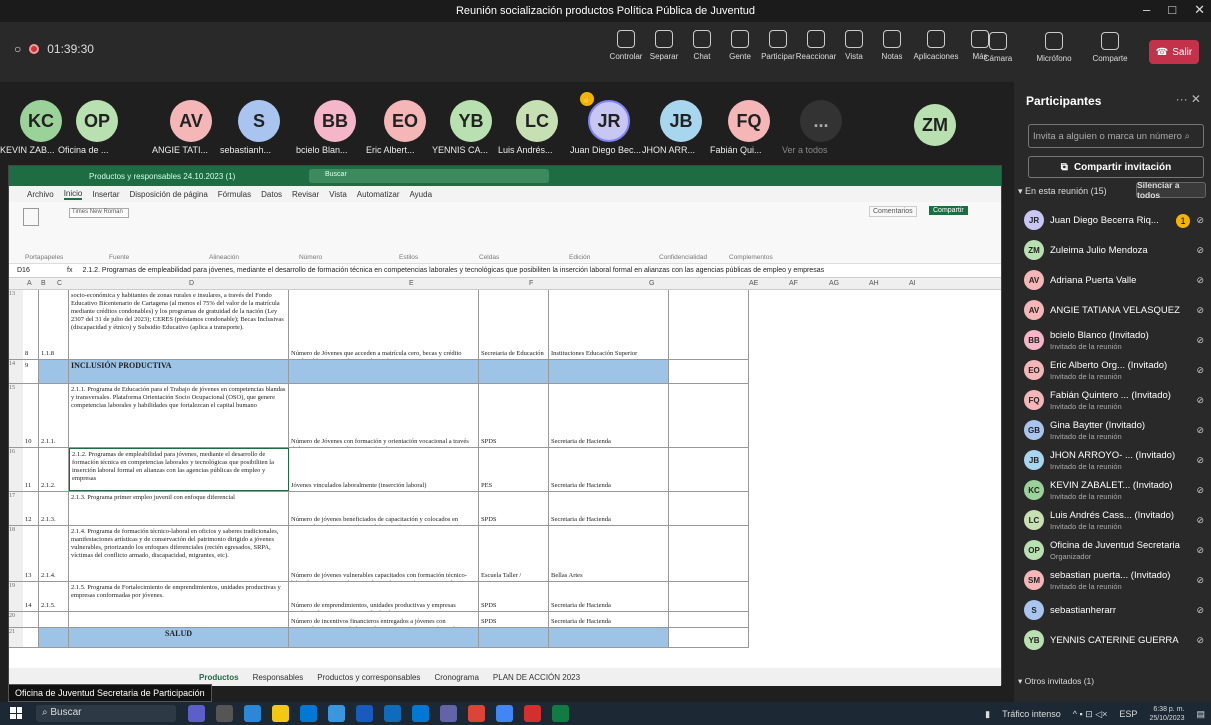 The width and height of the screenshot is (1211, 725). What do you see at coordinates (16, 713) in the screenshot?
I see `windows-start-icon` at bounding box center [16, 713].